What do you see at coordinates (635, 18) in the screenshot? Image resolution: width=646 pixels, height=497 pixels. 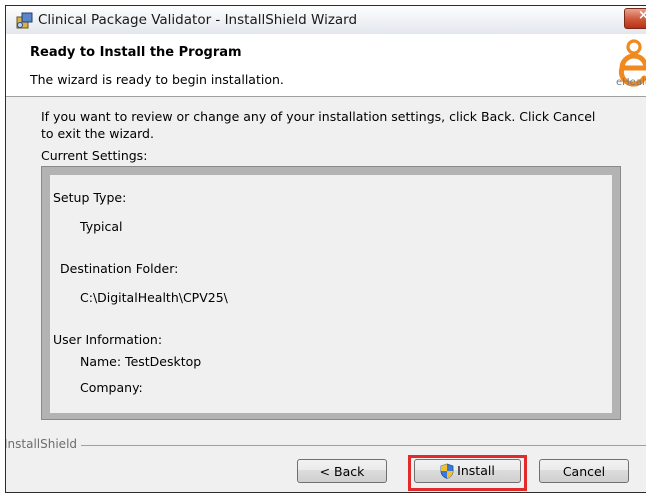 I see `close-button: ×` at bounding box center [635, 18].